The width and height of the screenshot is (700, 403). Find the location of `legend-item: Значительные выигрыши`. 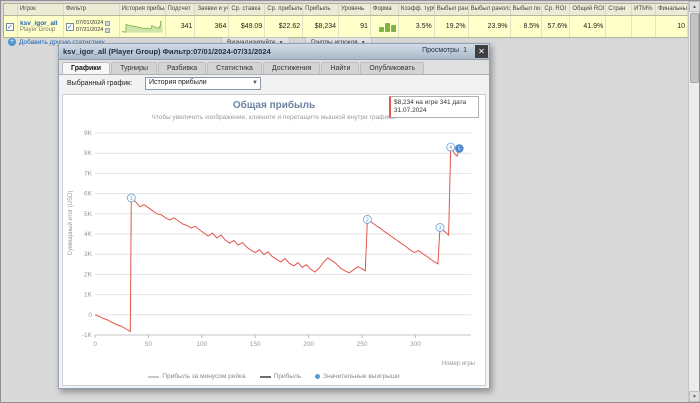

legend-item: Значительные выигрыши is located at coordinates (357, 376).